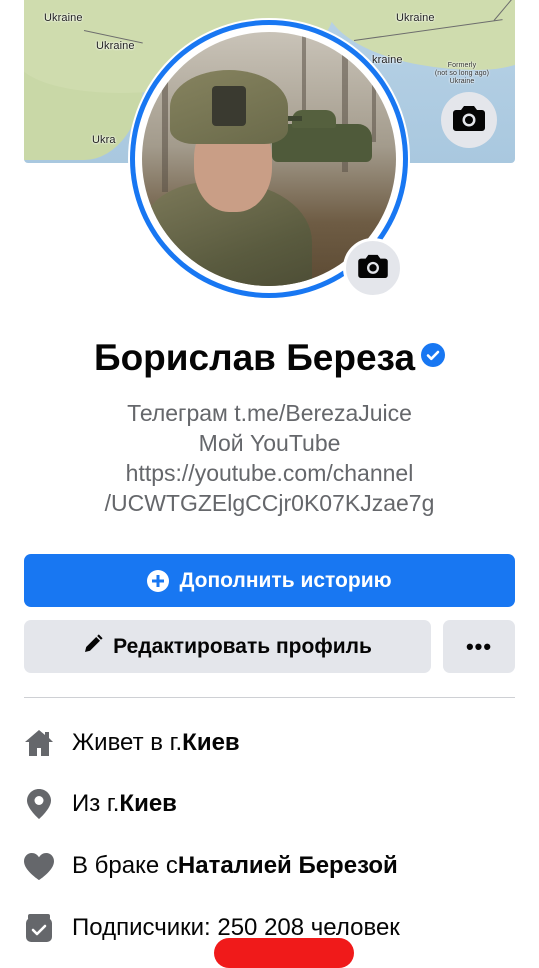 The width and height of the screenshot is (539, 968). I want to click on map-note-line: Ukraine, so click(462, 81).